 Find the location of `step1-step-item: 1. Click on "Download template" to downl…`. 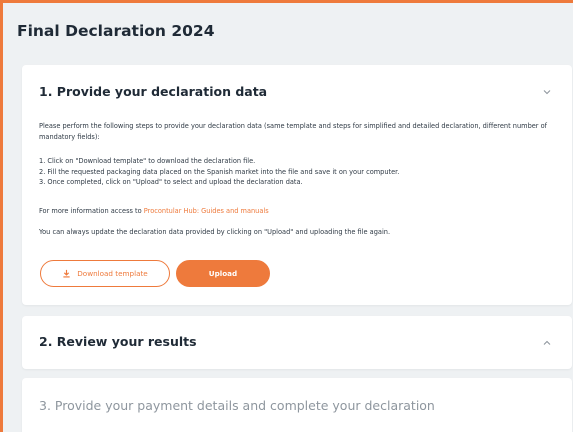

step1-step-item: 1. Click on "Download template" to downl… is located at coordinates (147, 161).